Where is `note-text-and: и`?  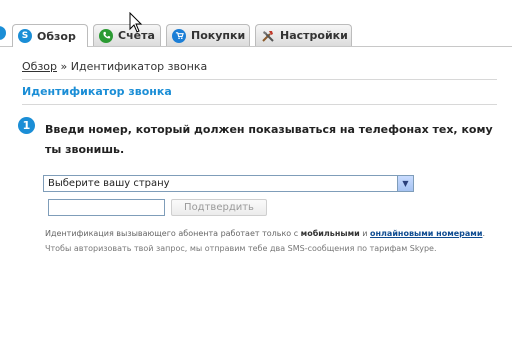 note-text-and: и is located at coordinates (365, 233).